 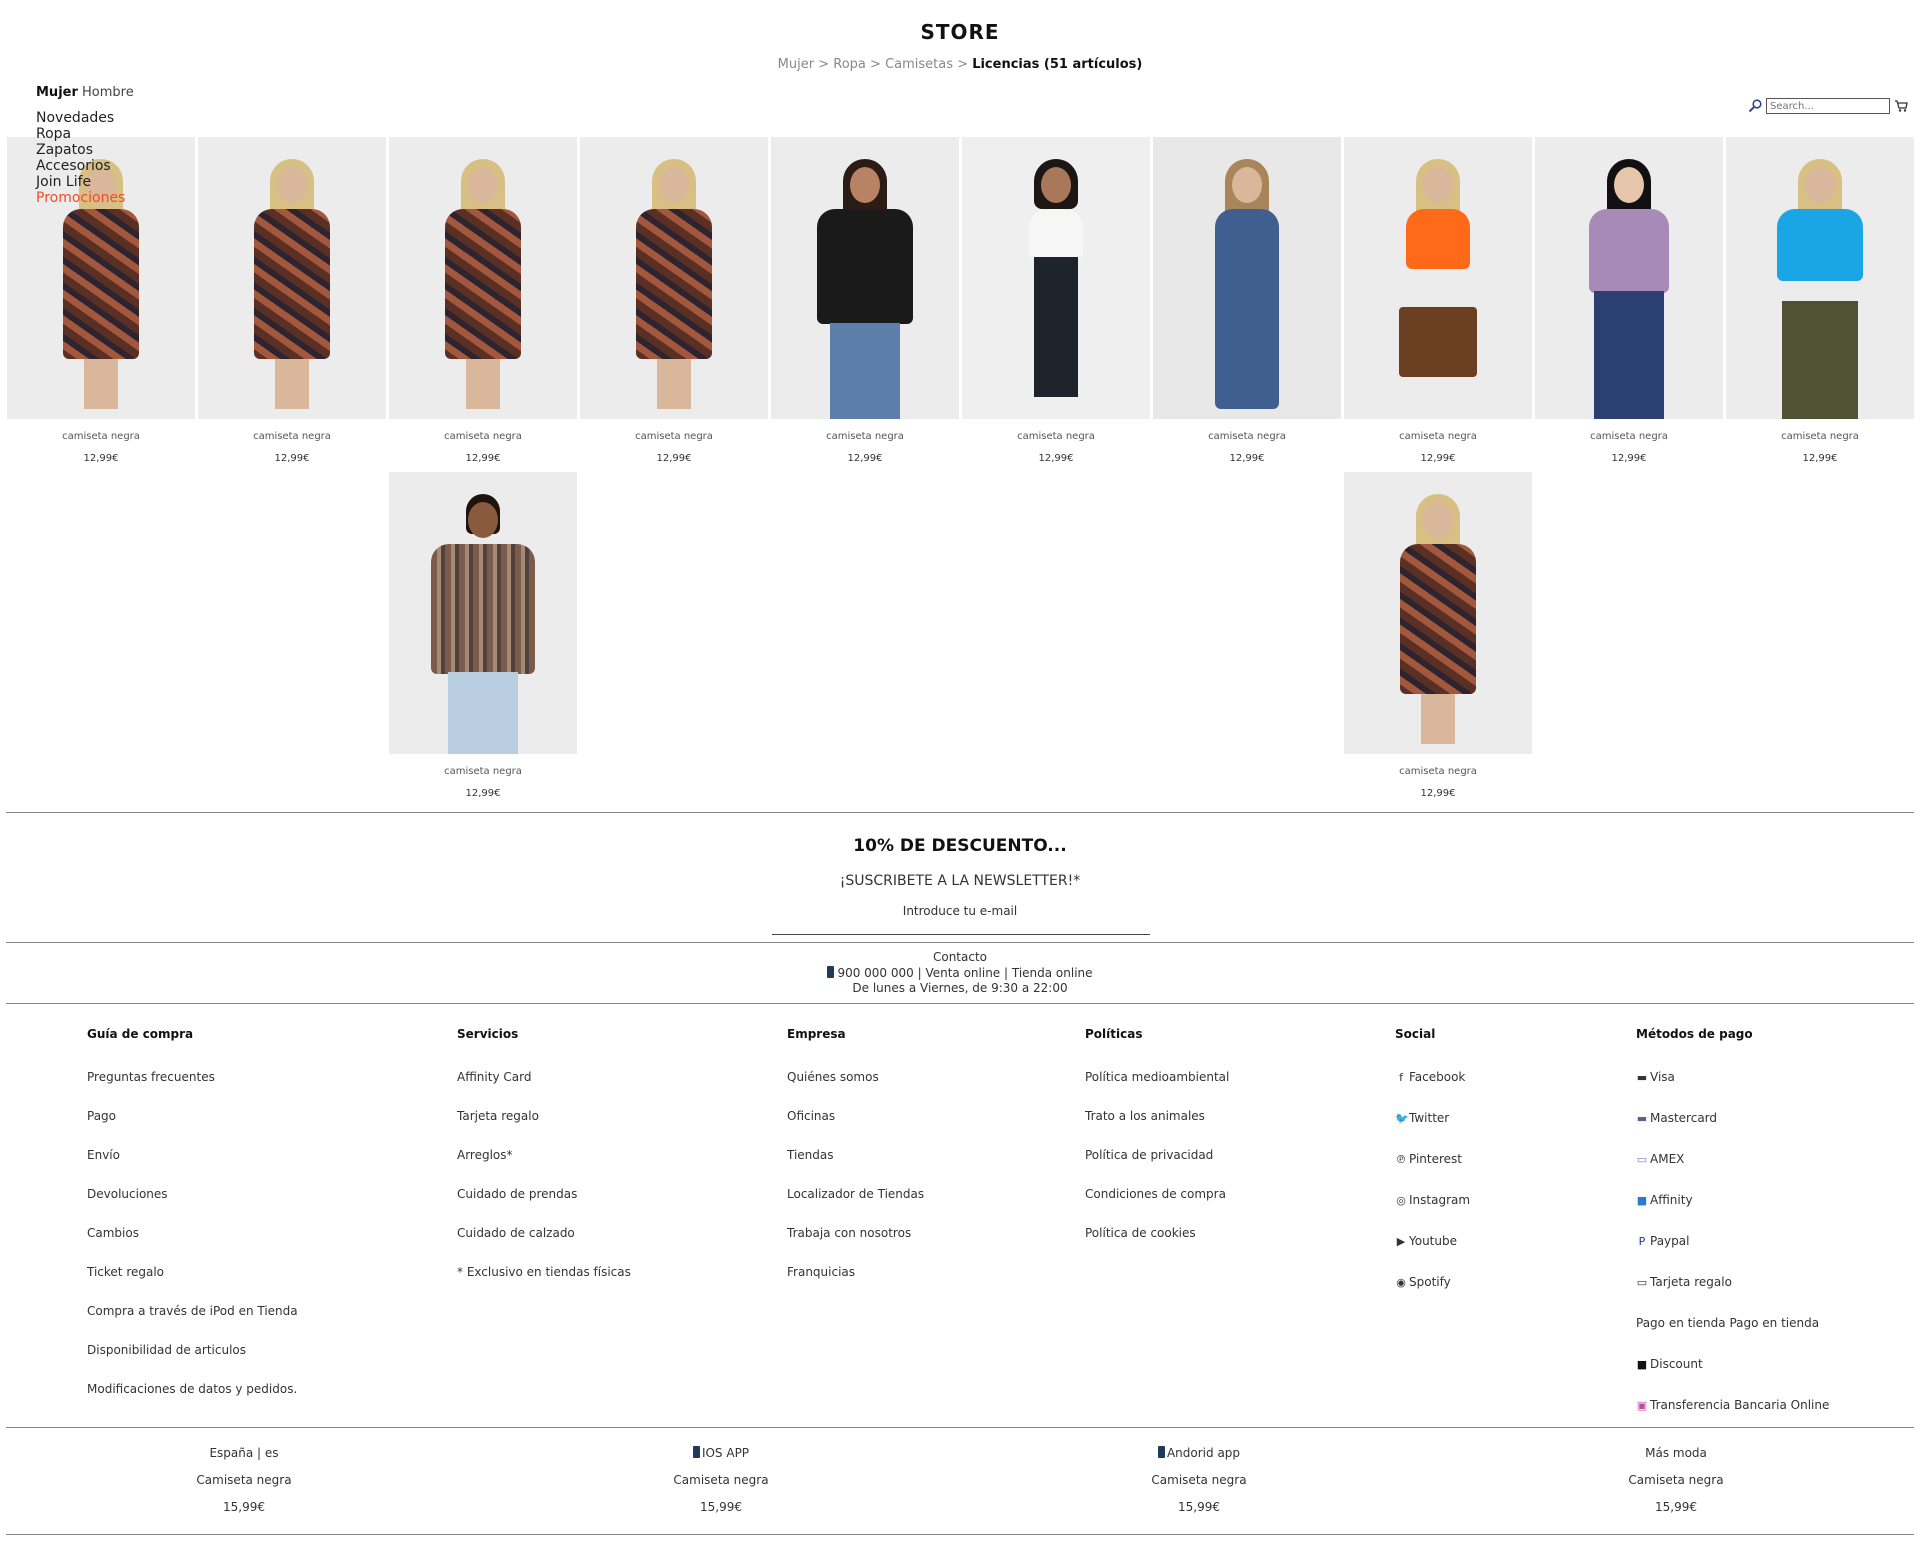 I want to click on footer-link: Ticket regalo, so click(x=192, y=1283).